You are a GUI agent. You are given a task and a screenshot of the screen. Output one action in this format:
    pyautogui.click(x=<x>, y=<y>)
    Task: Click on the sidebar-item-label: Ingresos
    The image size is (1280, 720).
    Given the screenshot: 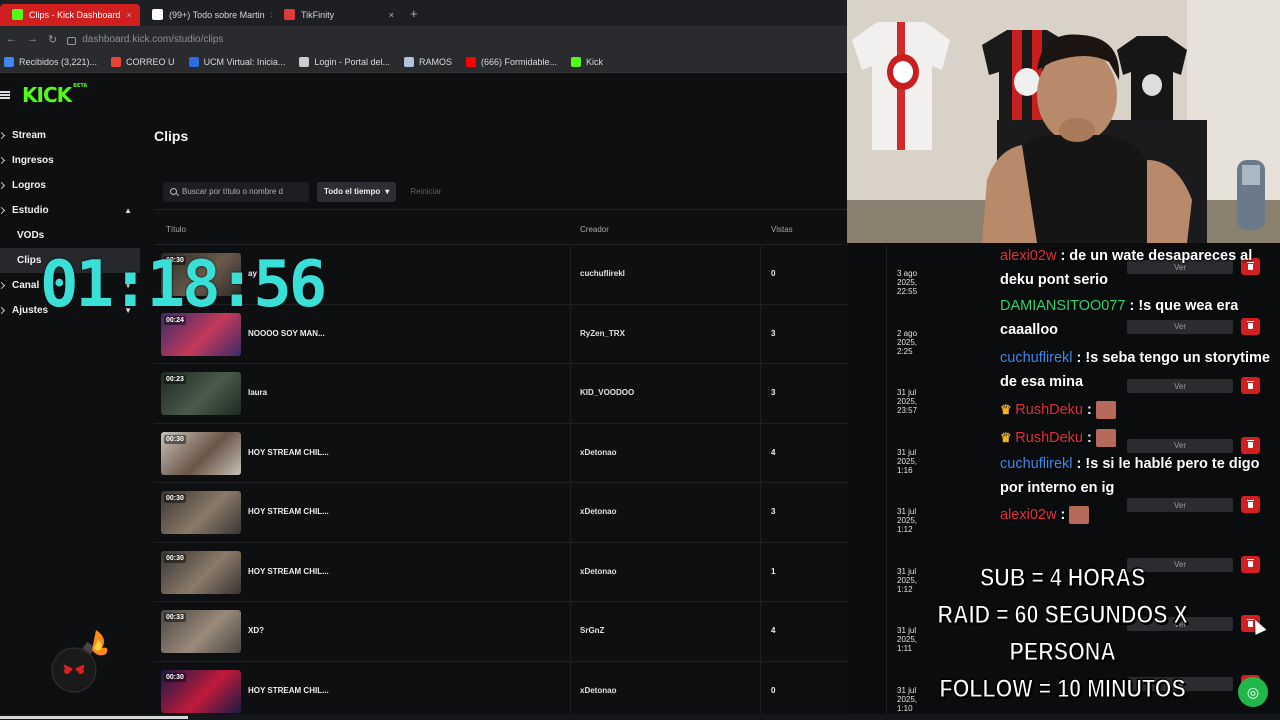 What is the action you would take?
    pyautogui.click(x=33, y=160)
    